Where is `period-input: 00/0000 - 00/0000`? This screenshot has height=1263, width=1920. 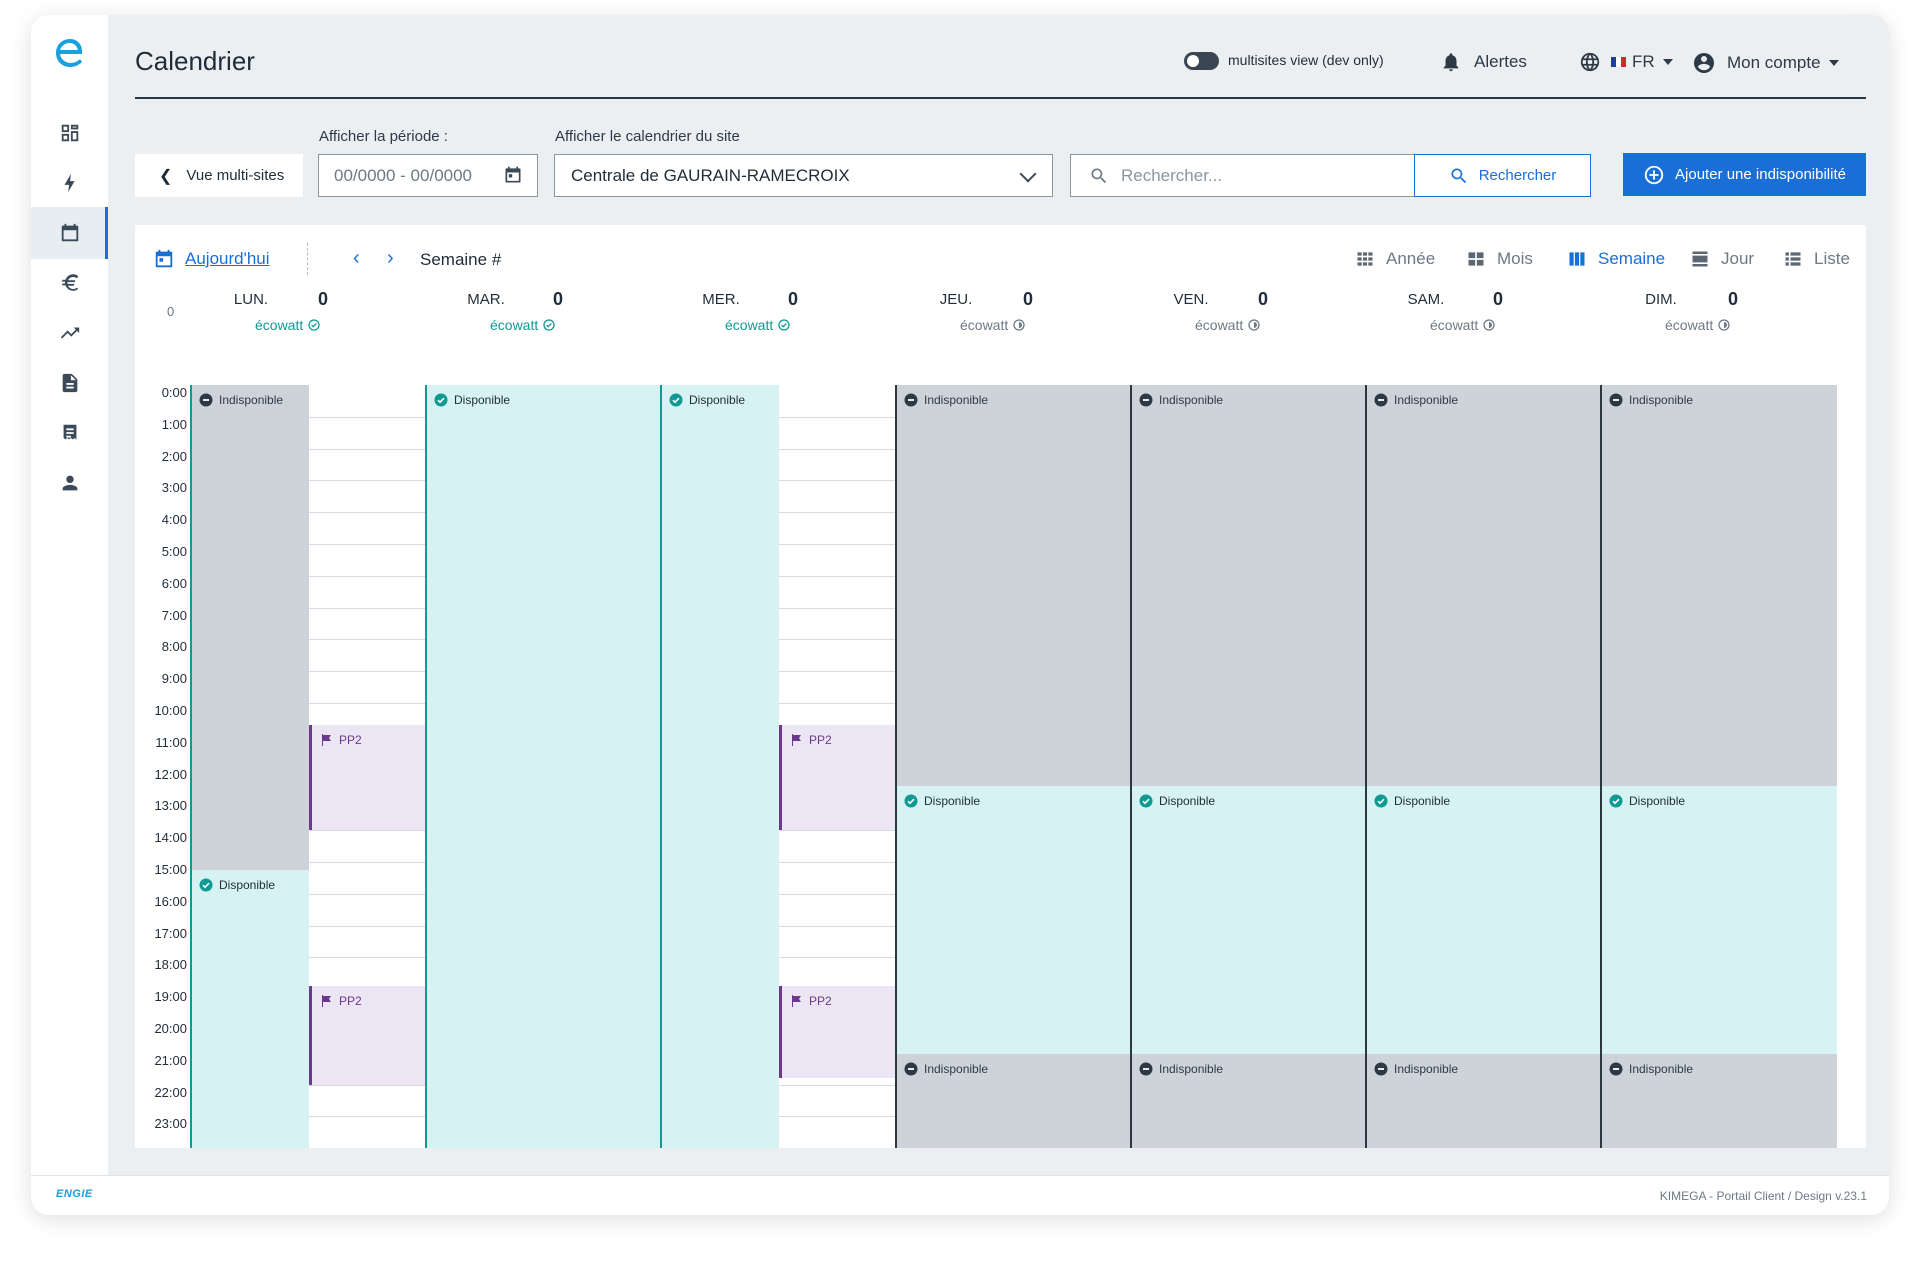 period-input: 00/0000 - 00/0000 is located at coordinates (428, 175).